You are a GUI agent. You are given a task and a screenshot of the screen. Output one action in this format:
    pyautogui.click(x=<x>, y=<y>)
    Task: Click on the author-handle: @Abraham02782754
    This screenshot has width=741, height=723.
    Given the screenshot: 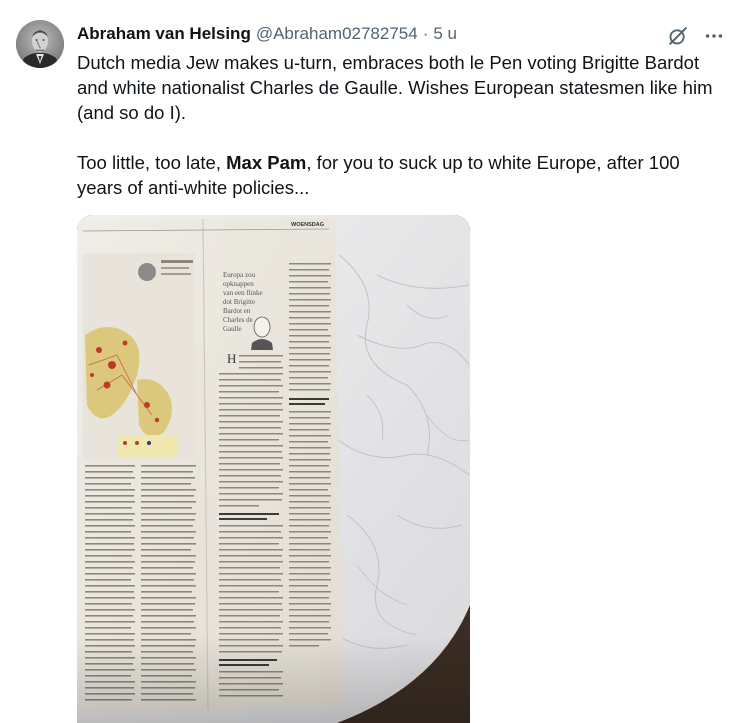 What is the action you would take?
    pyautogui.click(x=337, y=34)
    